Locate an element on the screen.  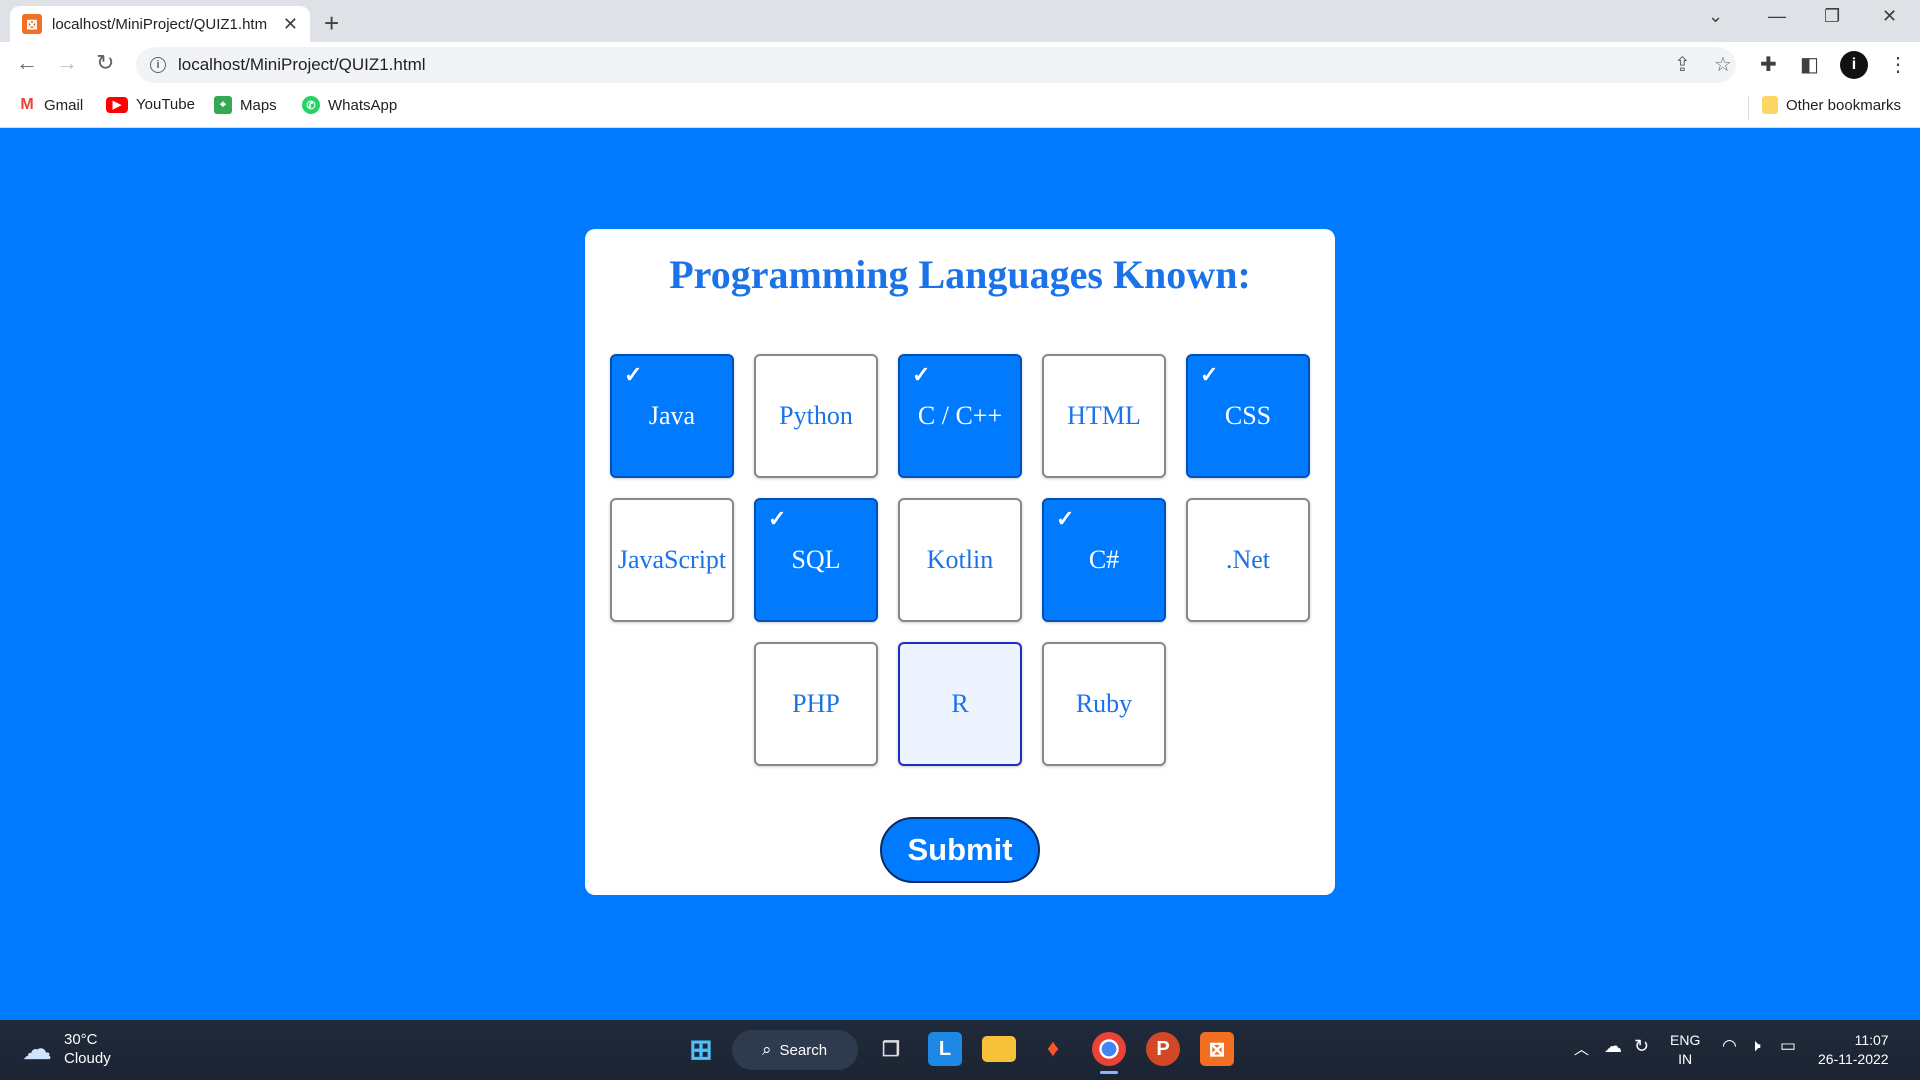
option-label: R is located at coordinates (960, 703).